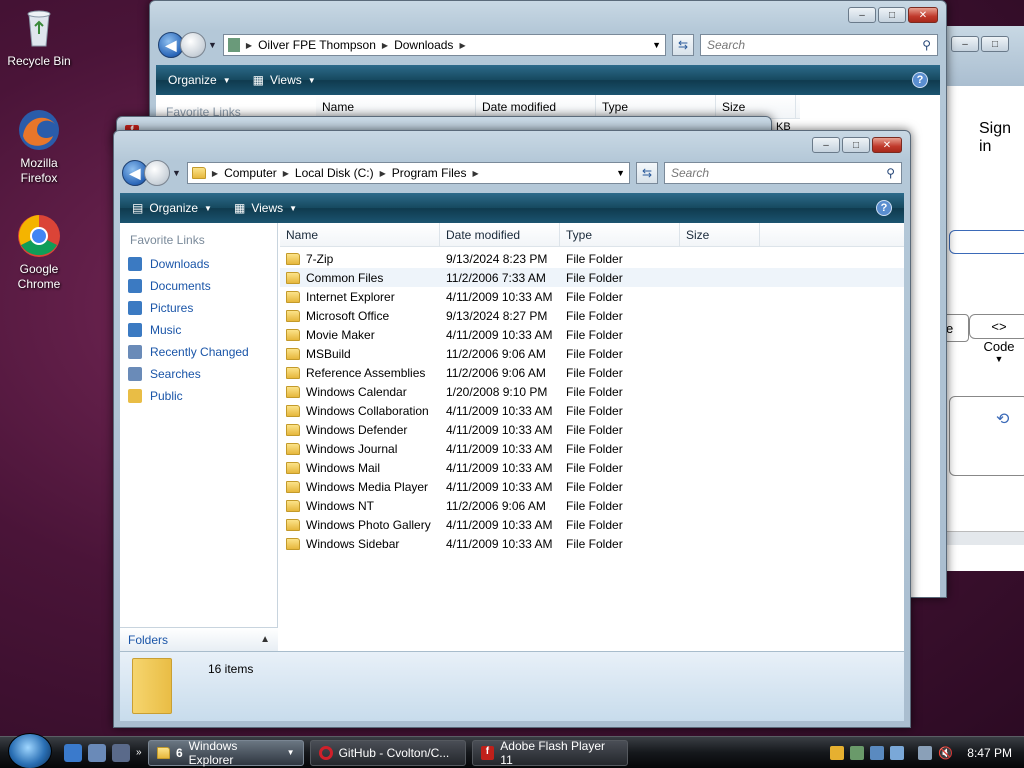 The height and width of the screenshot is (768, 1024). I want to click on column-date-modified: Date modified, so click(500, 234).